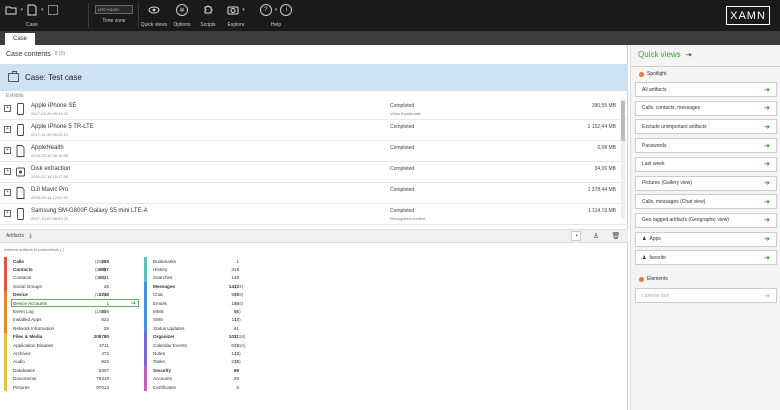  Describe the element at coordinates (206, 370) in the screenshot. I see `category-row: Security 69` at that location.